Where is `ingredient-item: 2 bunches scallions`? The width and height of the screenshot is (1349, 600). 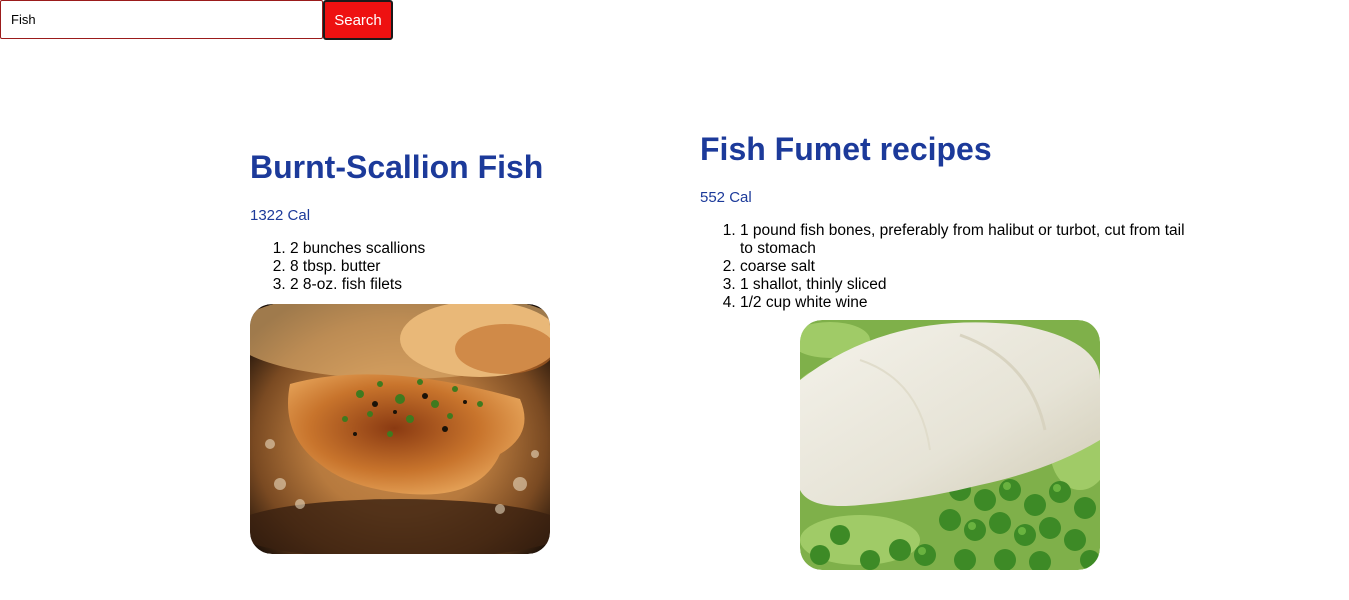 ingredient-item: 2 bunches scallions is located at coordinates (530, 249).